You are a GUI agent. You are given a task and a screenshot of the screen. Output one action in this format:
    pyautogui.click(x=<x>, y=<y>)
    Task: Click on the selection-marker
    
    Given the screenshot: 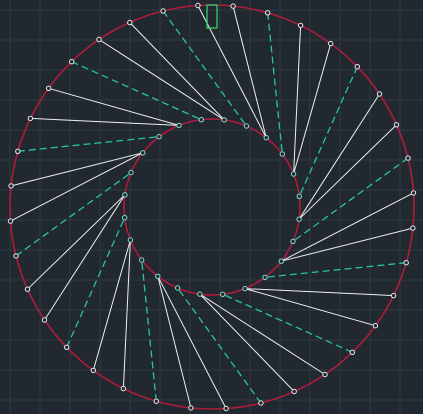 What is the action you would take?
    pyautogui.click(x=212, y=16)
    